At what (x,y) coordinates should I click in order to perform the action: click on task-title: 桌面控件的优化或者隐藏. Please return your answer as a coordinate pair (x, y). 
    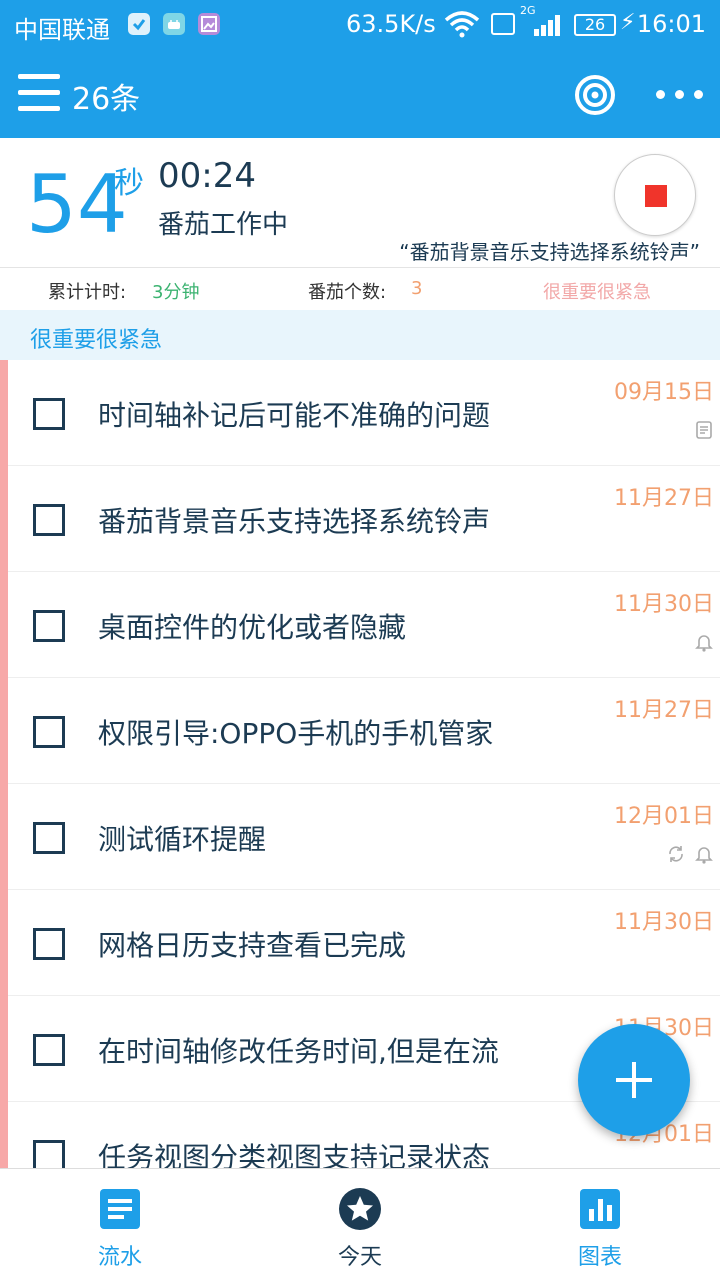
    Looking at the image, I should click on (252, 627).